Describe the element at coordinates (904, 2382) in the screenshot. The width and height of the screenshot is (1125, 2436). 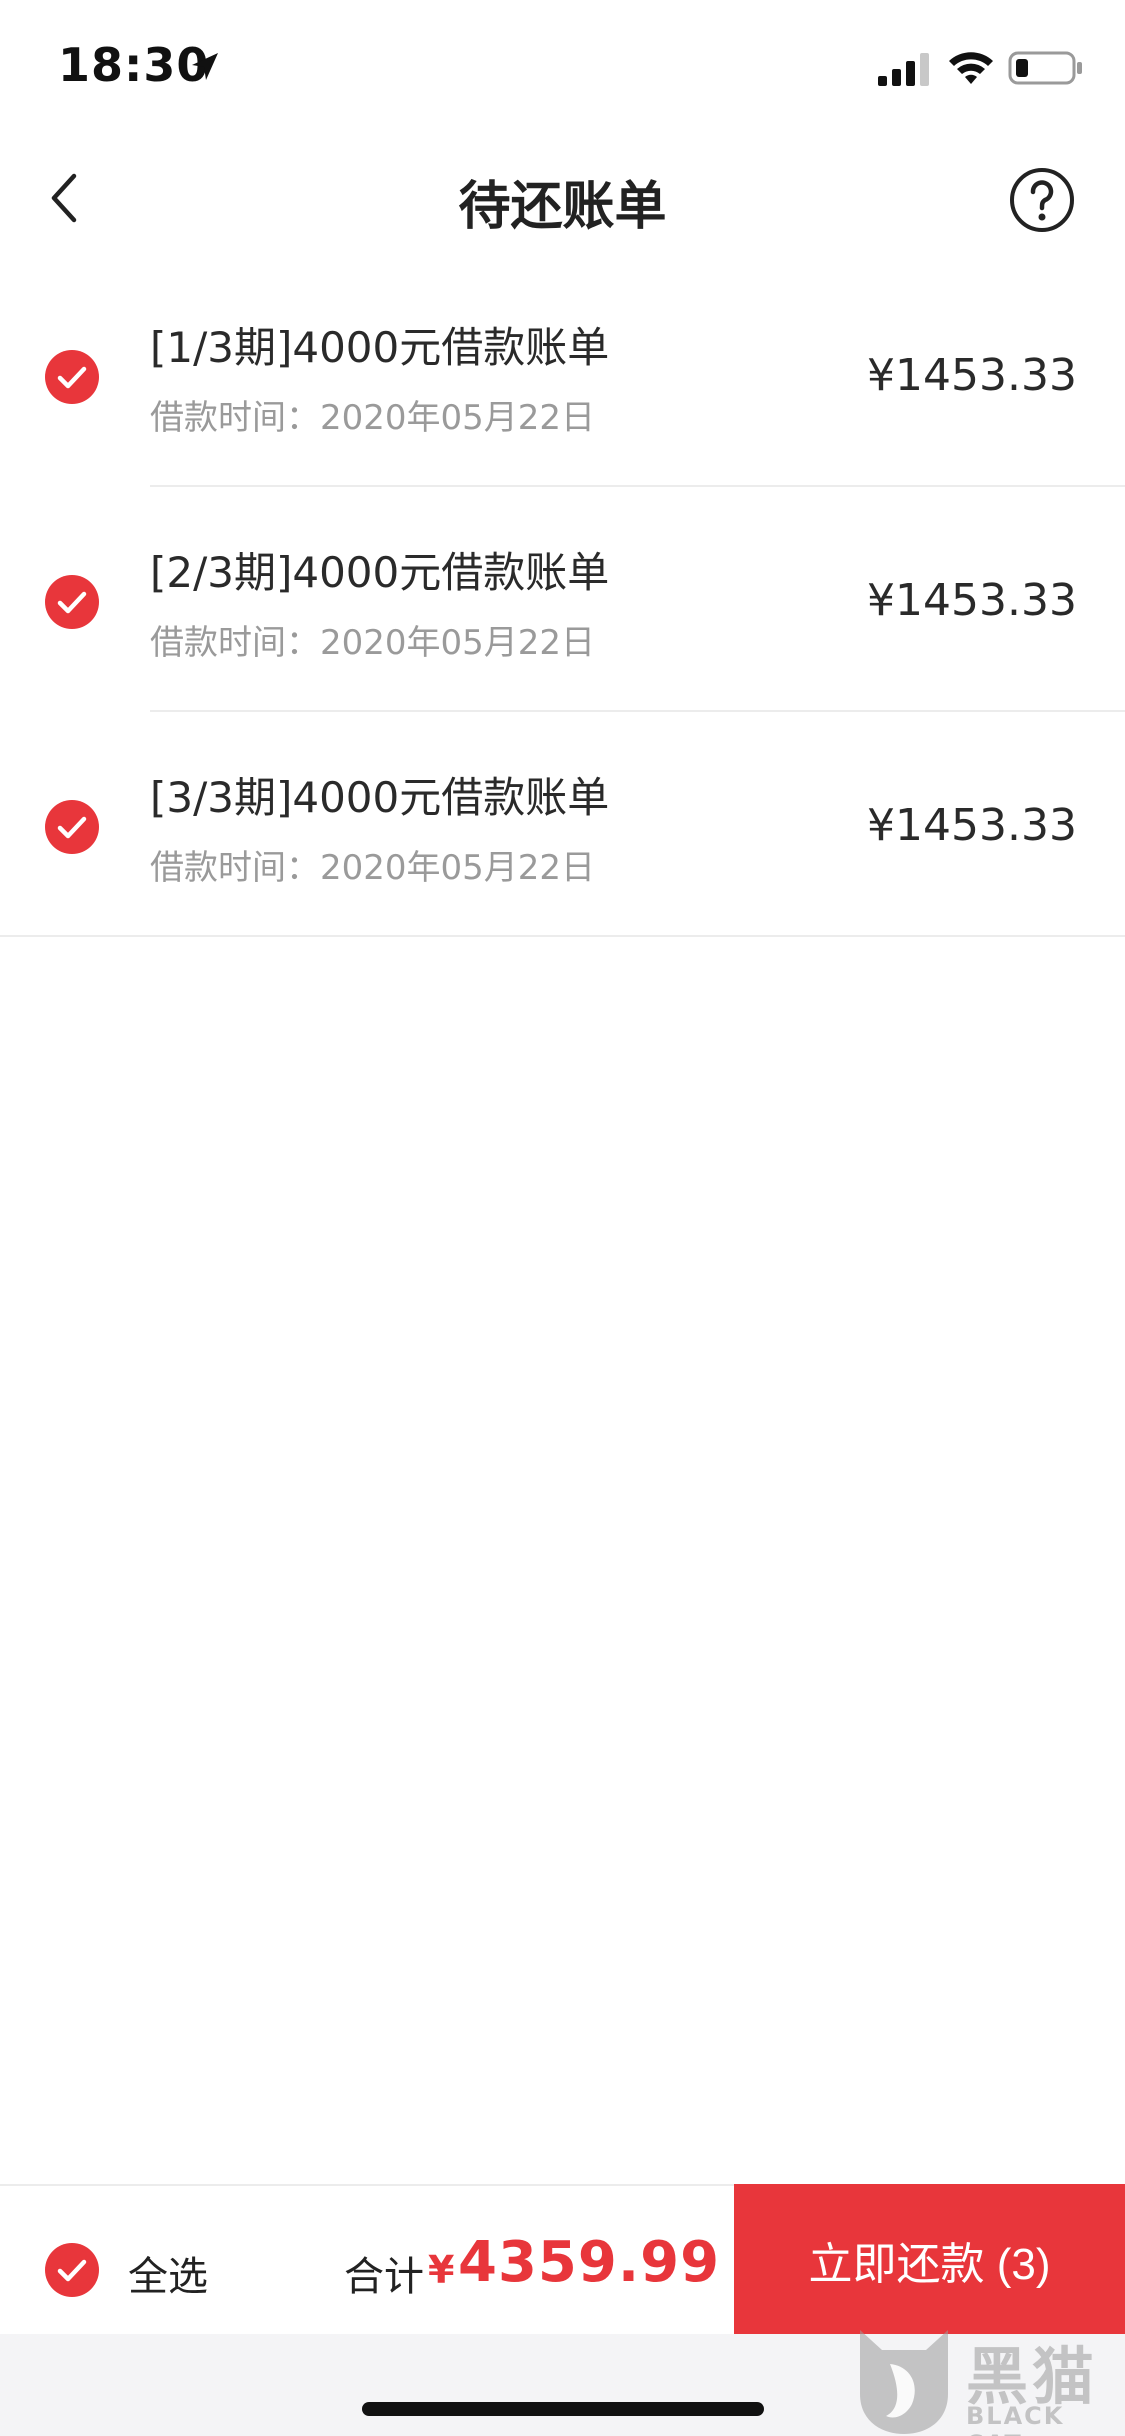
I see `black-cat-logo-icon` at that location.